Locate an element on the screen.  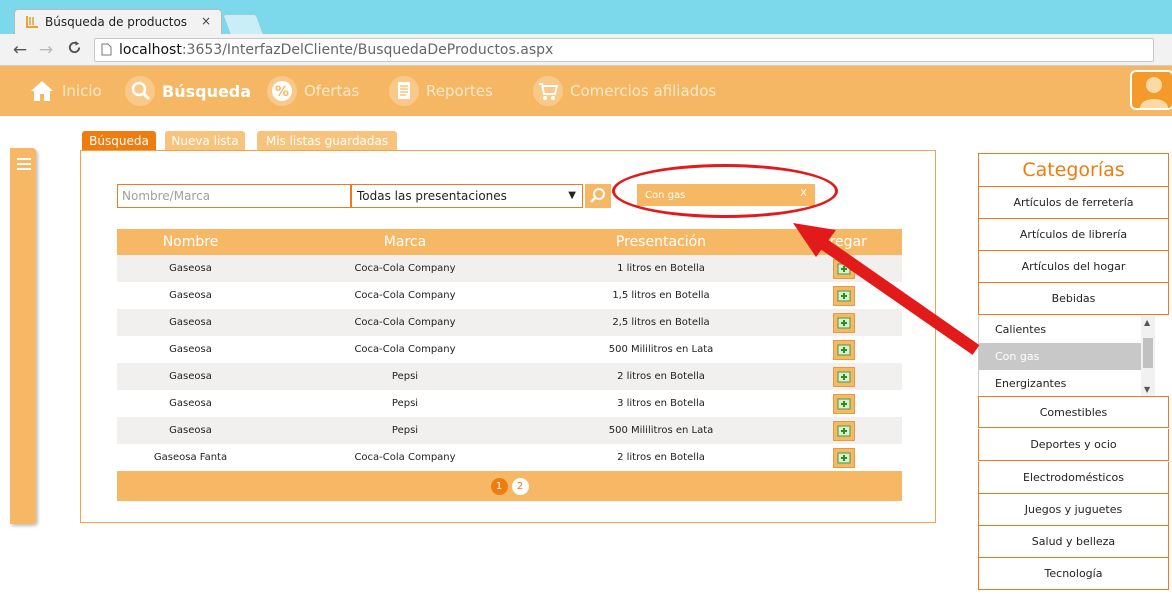
category-item: Juegos y juguetes is located at coordinates (1073, 510).